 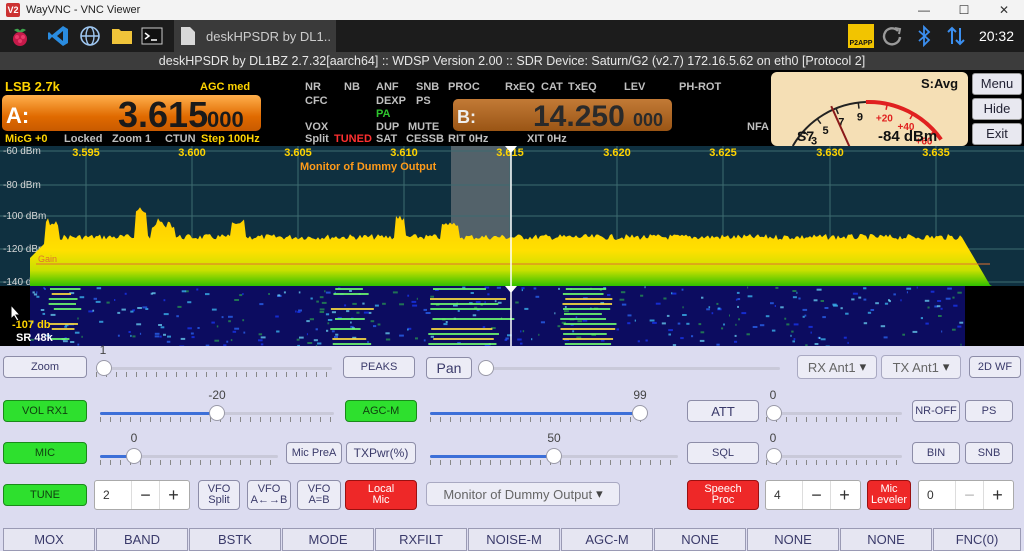 What do you see at coordinates (936, 453) in the screenshot?
I see `bin-button: BIN` at bounding box center [936, 453].